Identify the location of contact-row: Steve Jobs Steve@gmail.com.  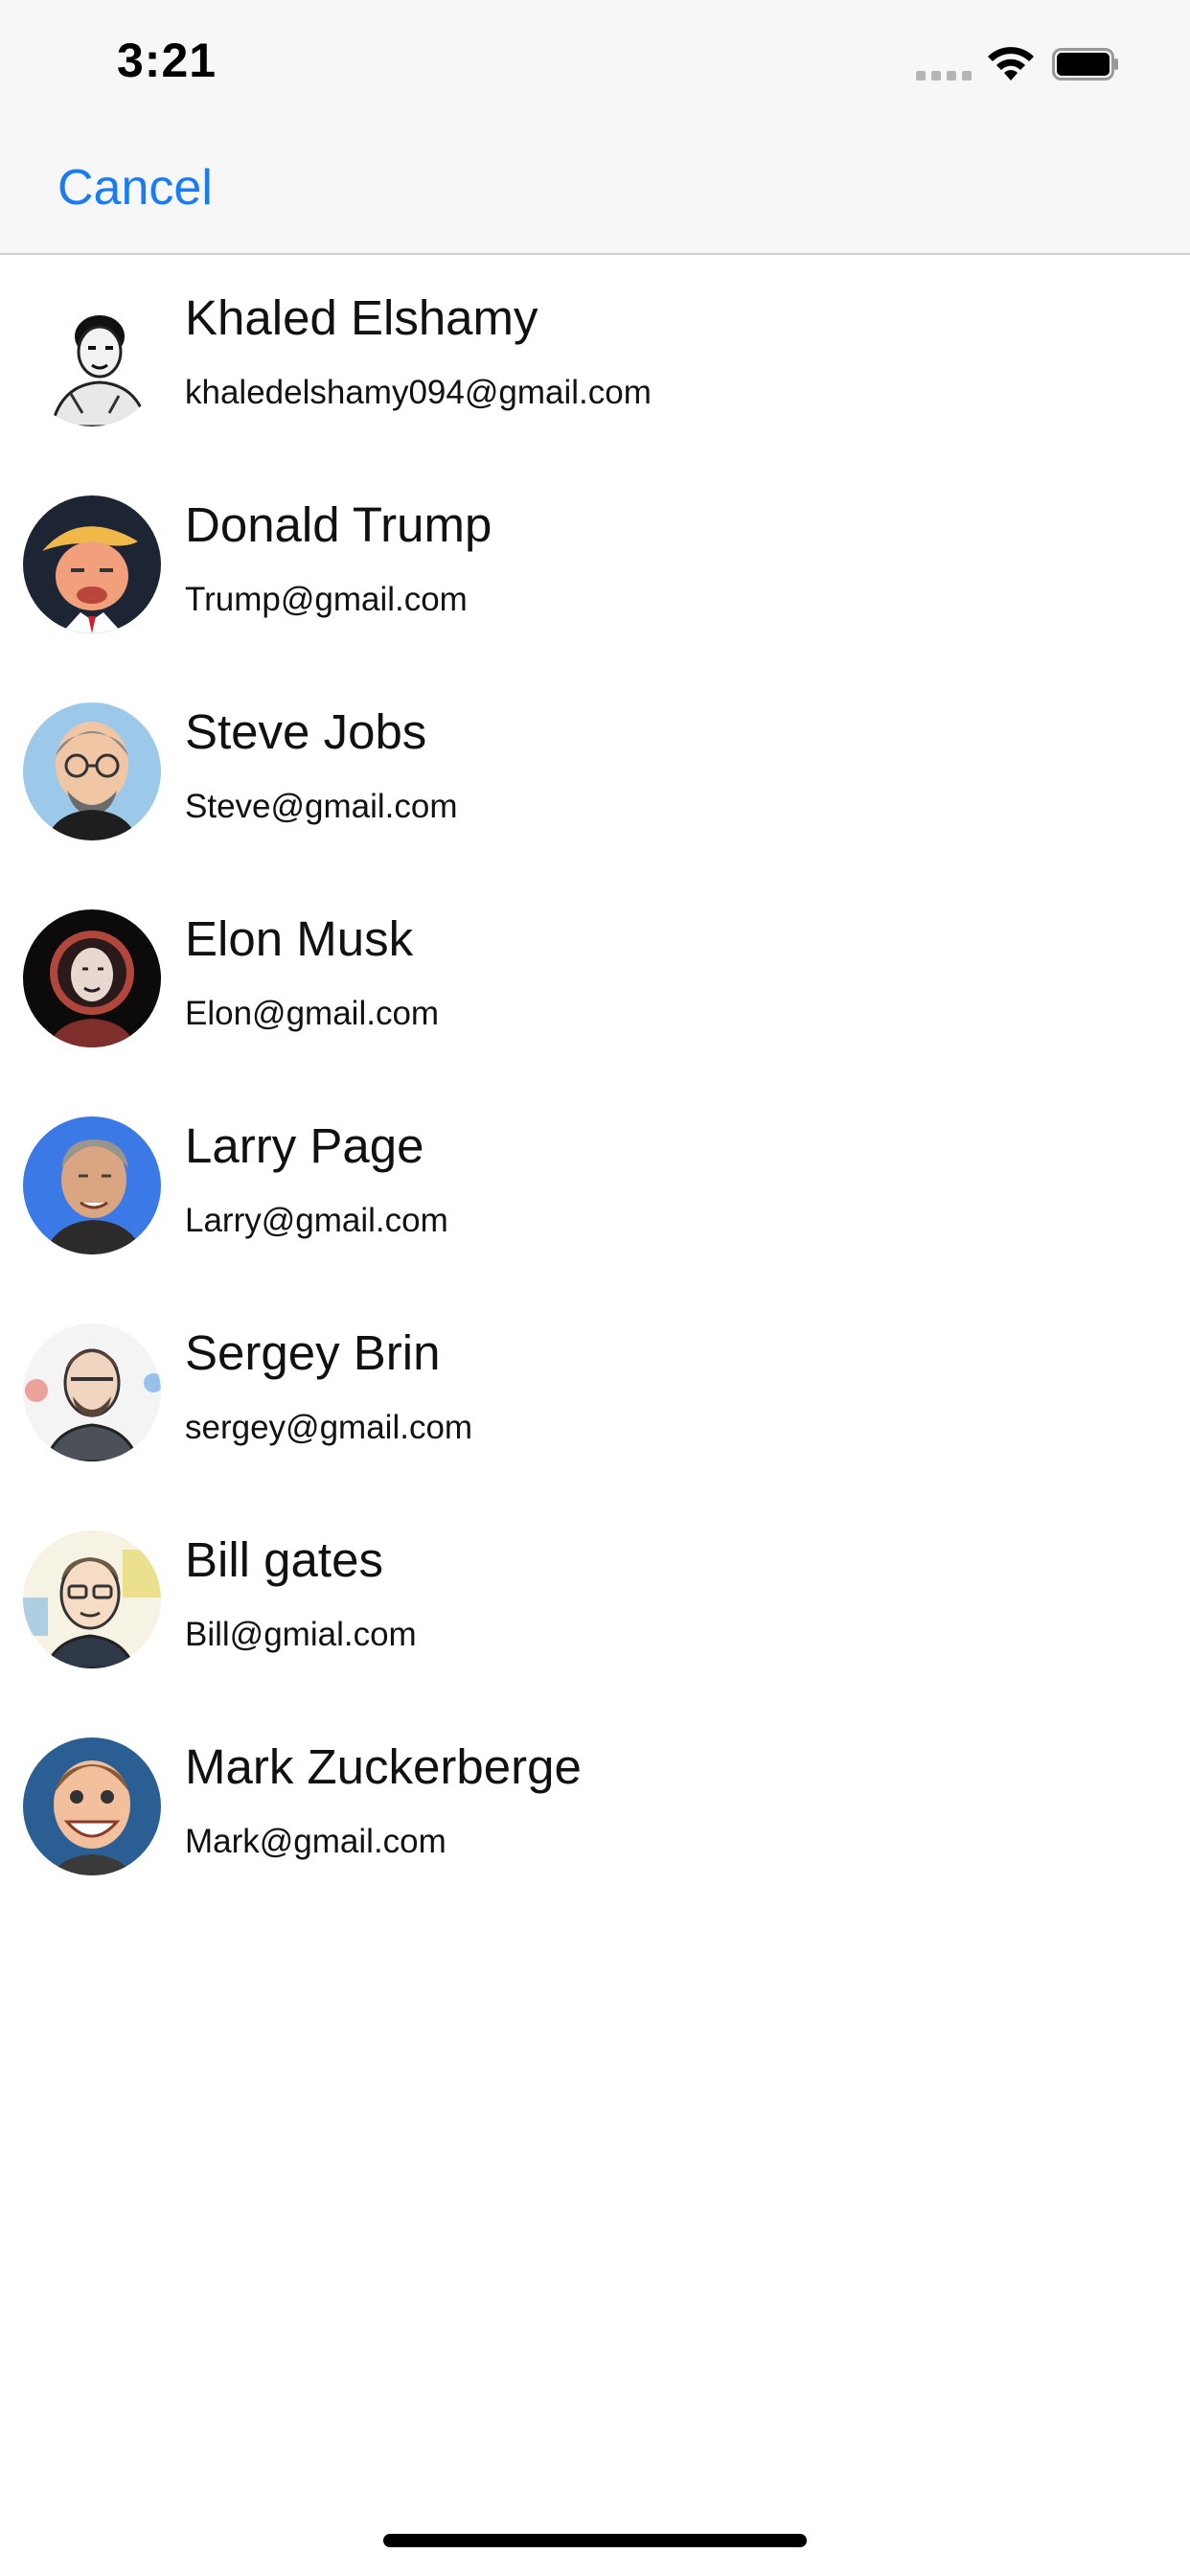
(595, 772).